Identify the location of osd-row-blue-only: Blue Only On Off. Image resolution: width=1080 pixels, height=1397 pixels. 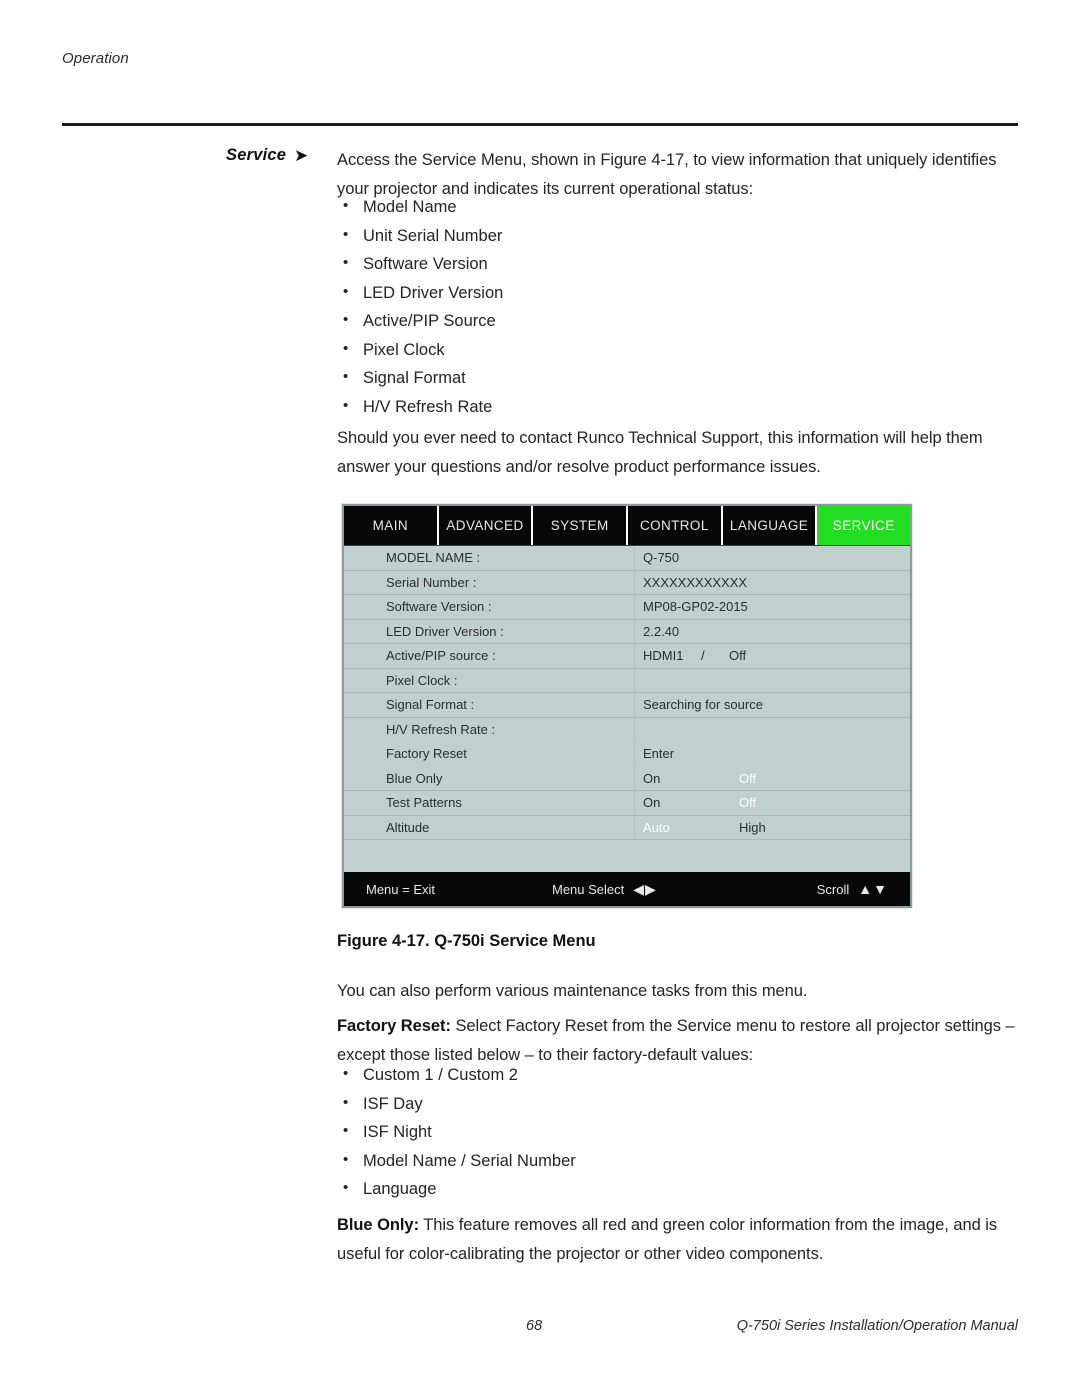
(627, 778).